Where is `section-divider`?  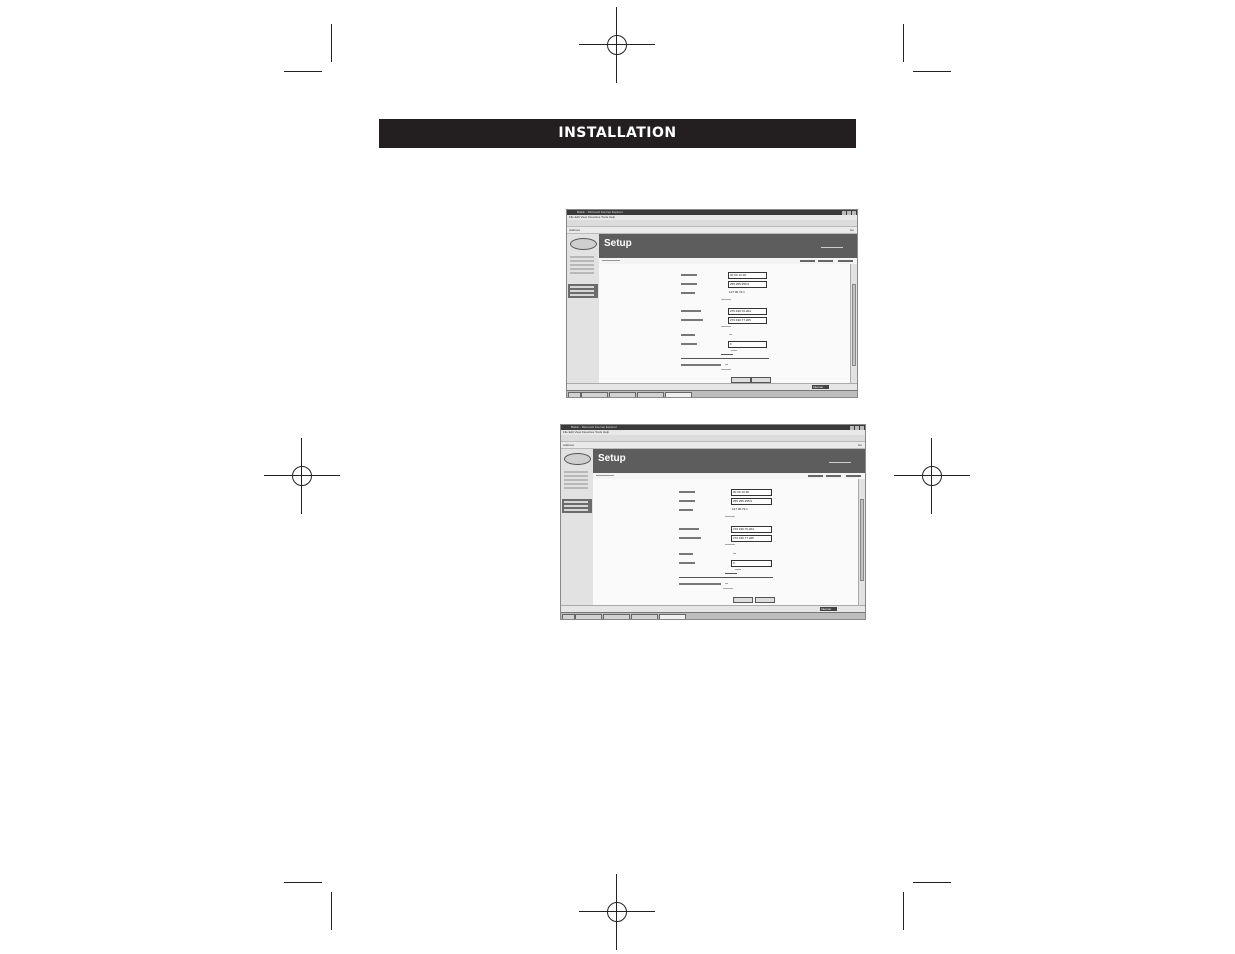 section-divider is located at coordinates (726, 577).